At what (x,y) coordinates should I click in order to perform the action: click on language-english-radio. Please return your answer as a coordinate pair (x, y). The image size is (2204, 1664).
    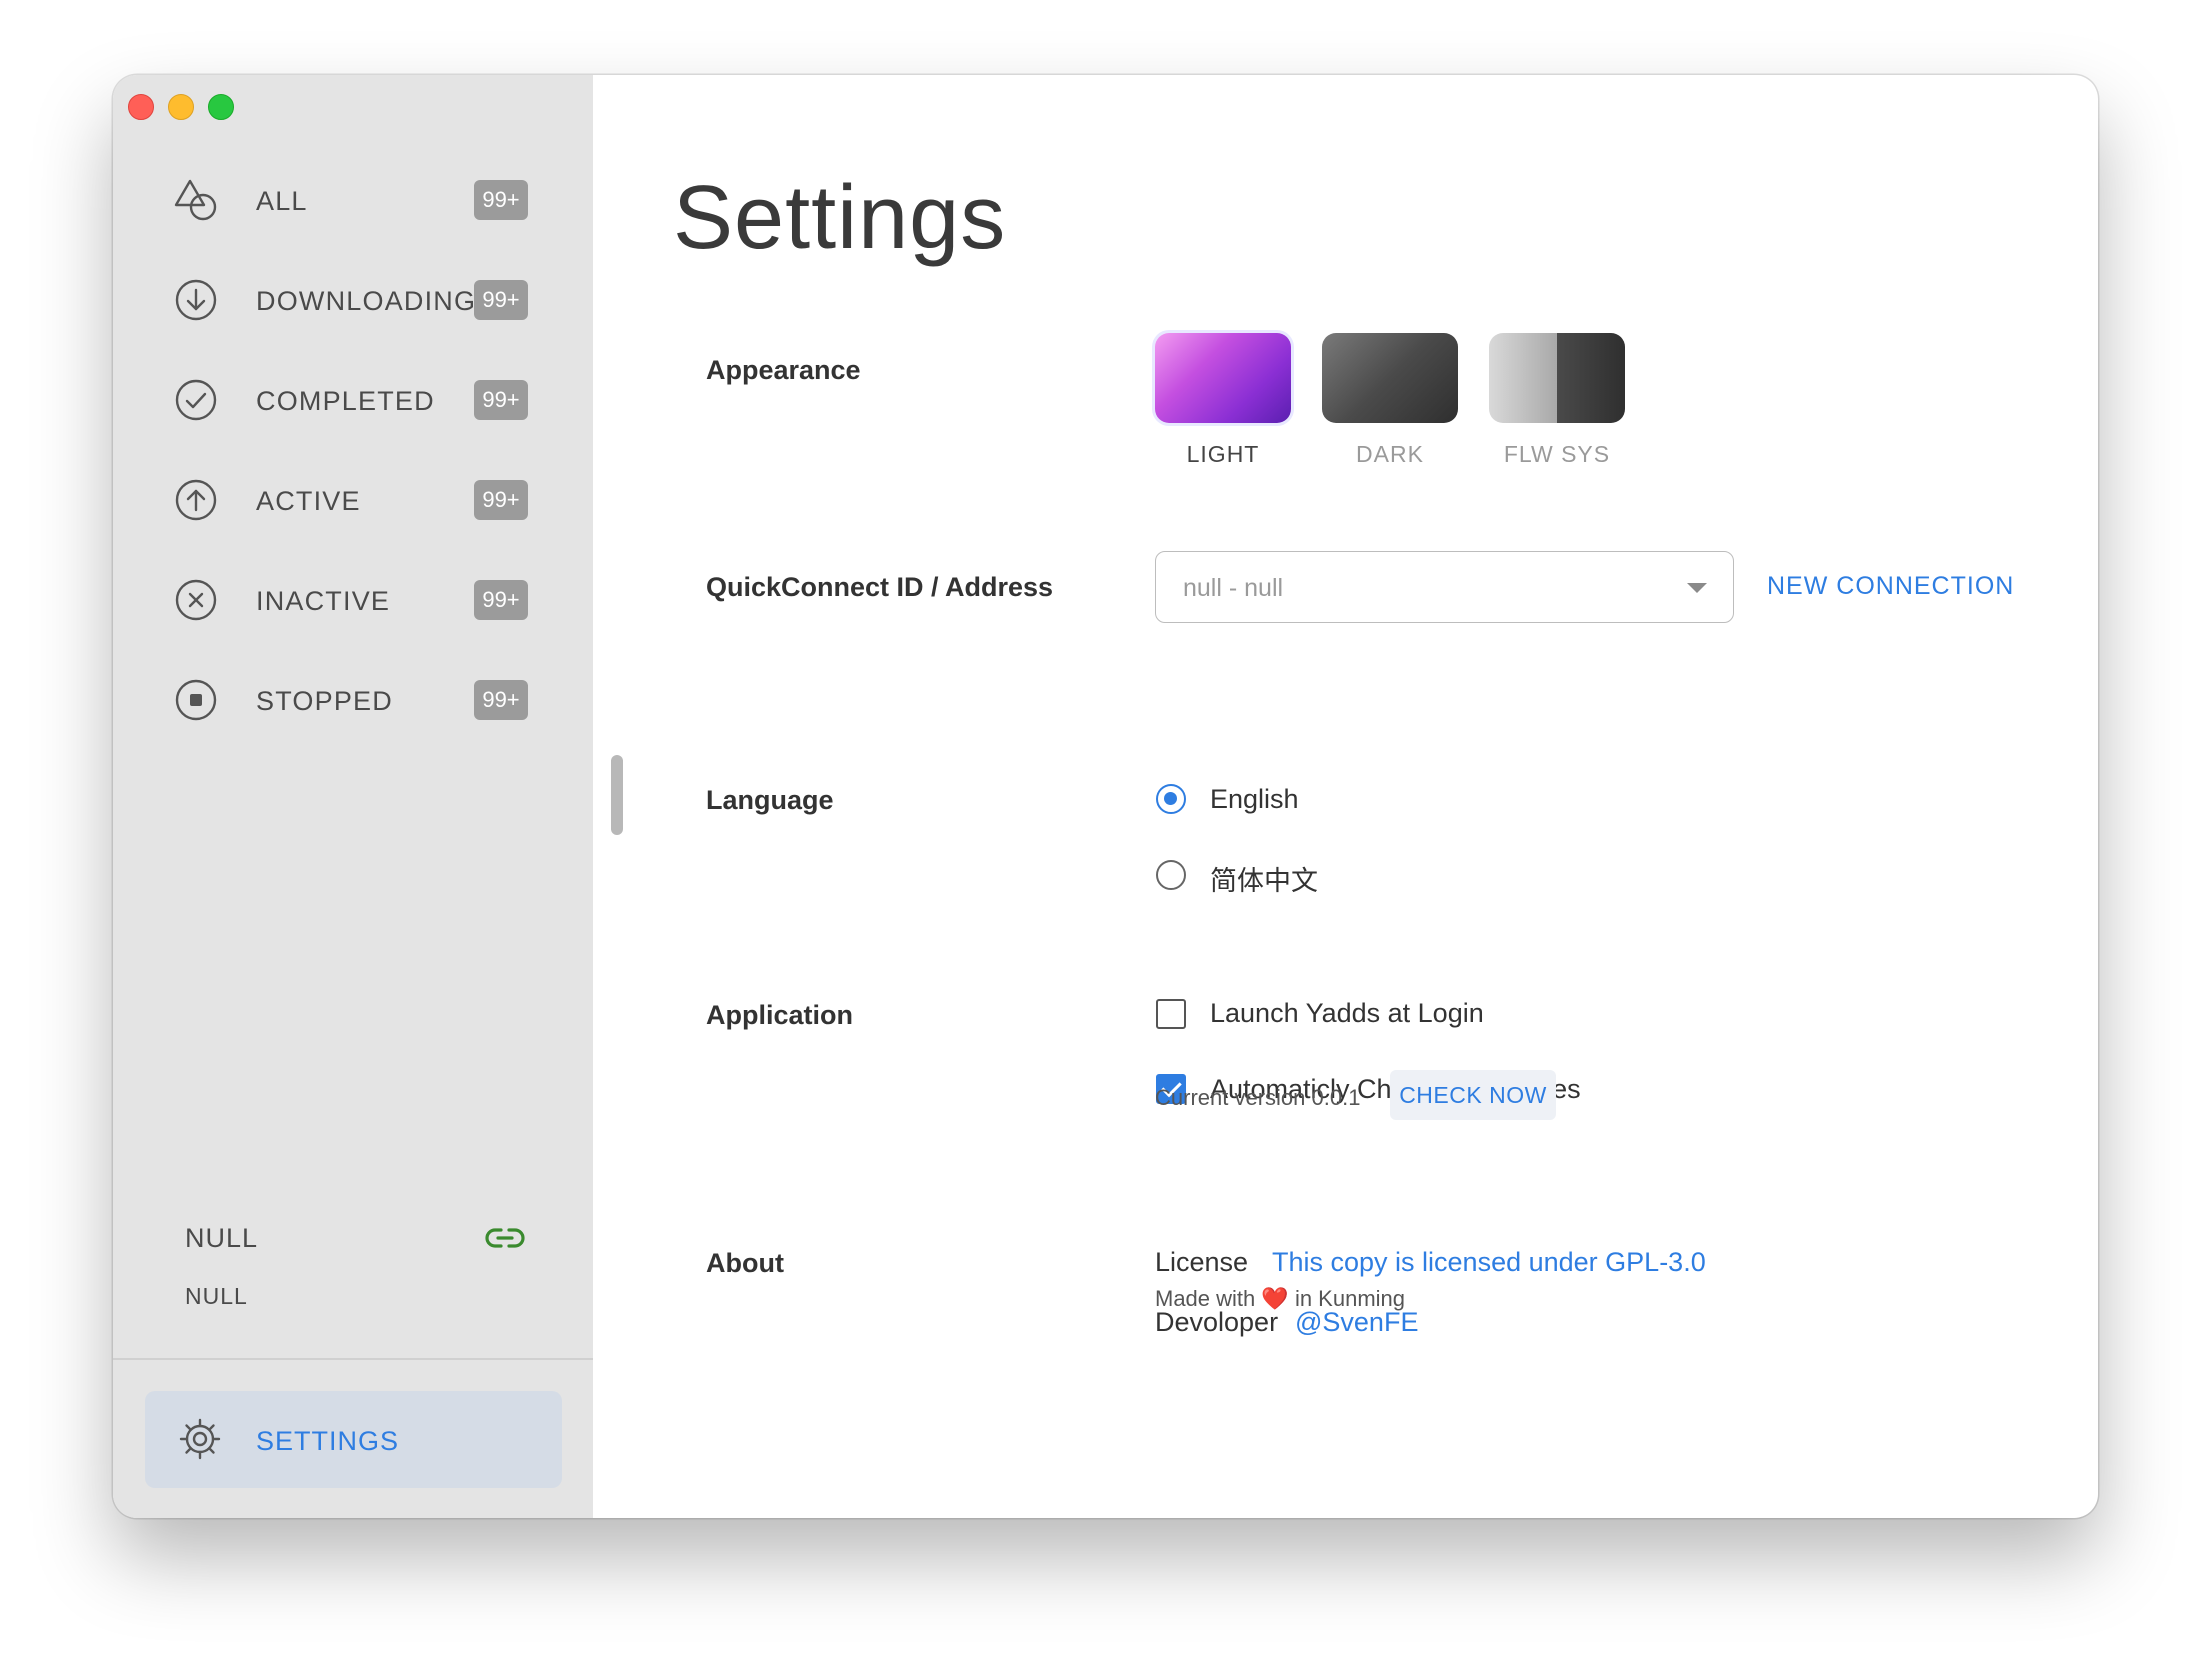
    Looking at the image, I should click on (1171, 799).